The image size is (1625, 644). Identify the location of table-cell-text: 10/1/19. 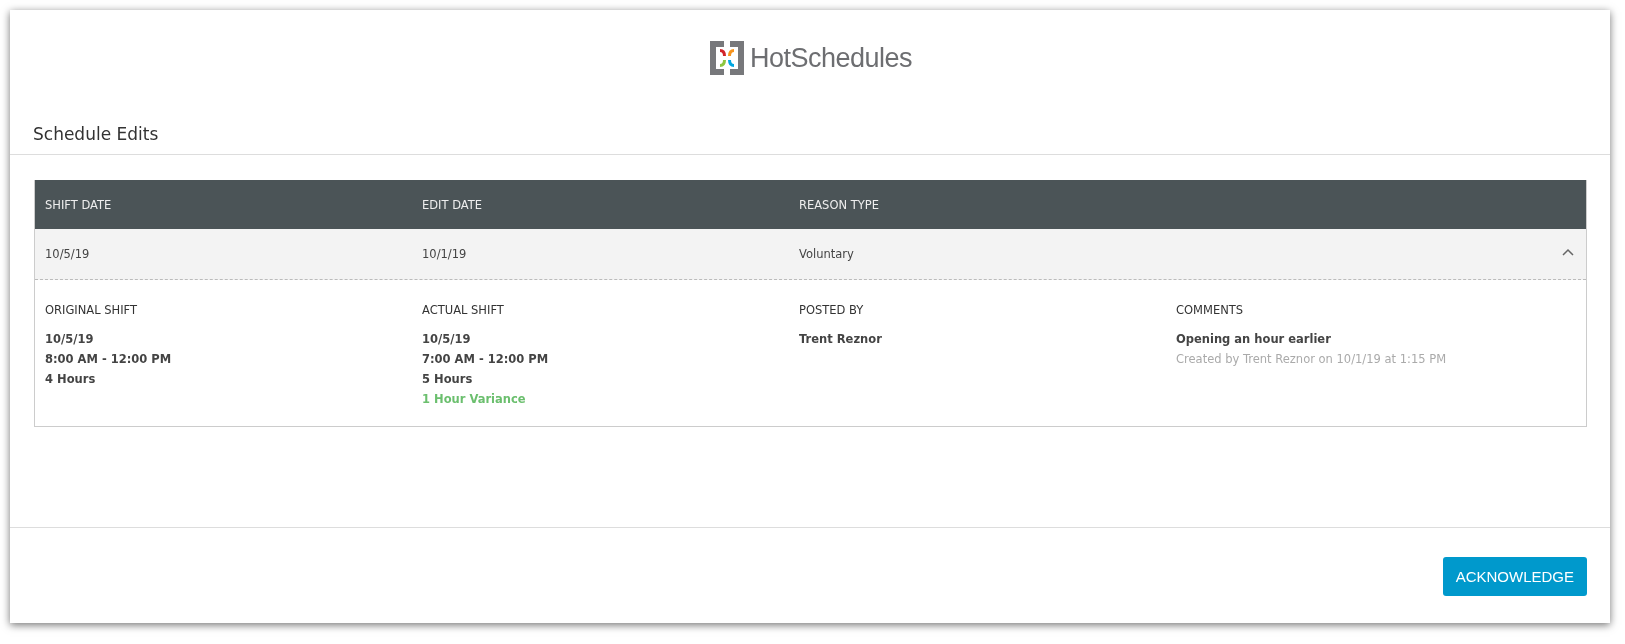
(445, 254).